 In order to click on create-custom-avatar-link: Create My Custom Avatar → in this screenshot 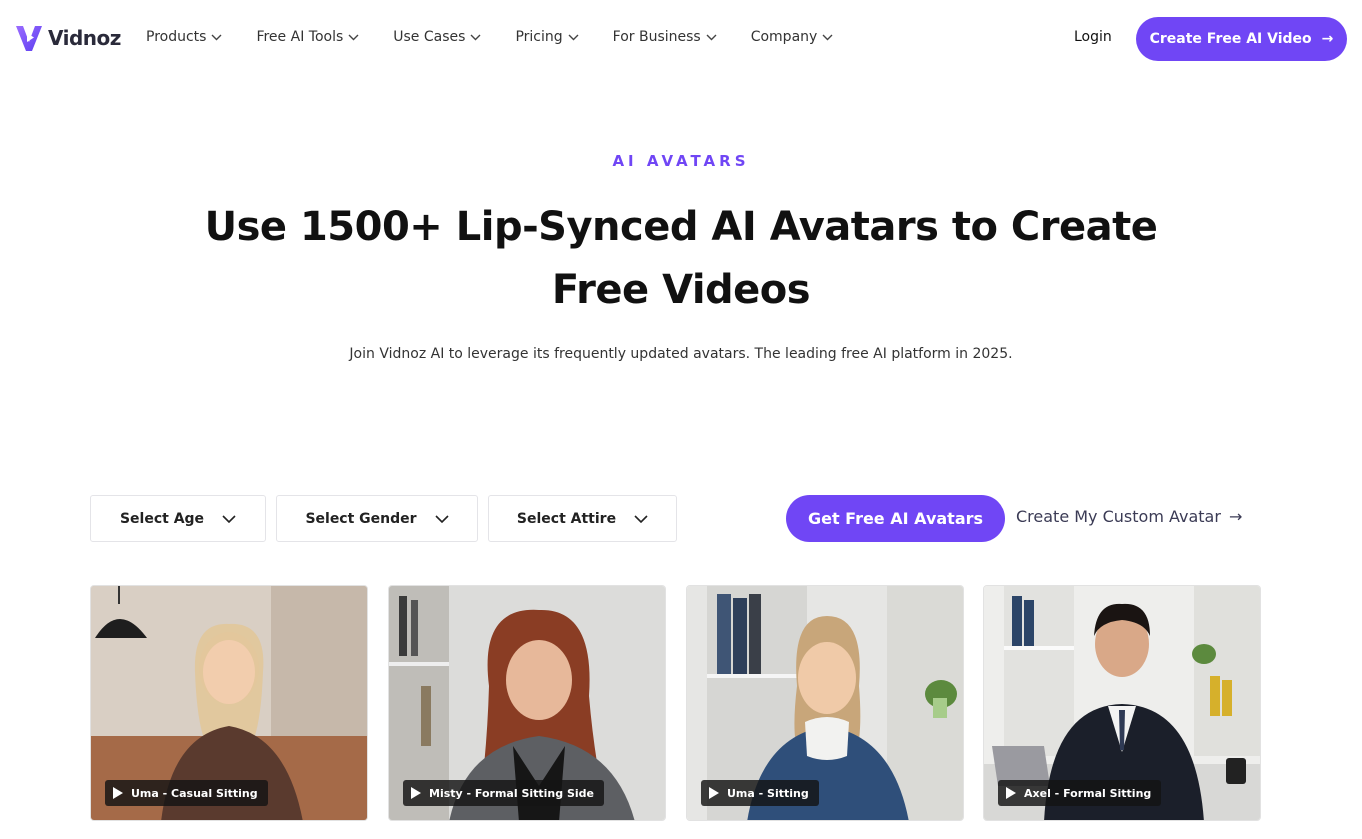, I will do `click(1129, 516)`.